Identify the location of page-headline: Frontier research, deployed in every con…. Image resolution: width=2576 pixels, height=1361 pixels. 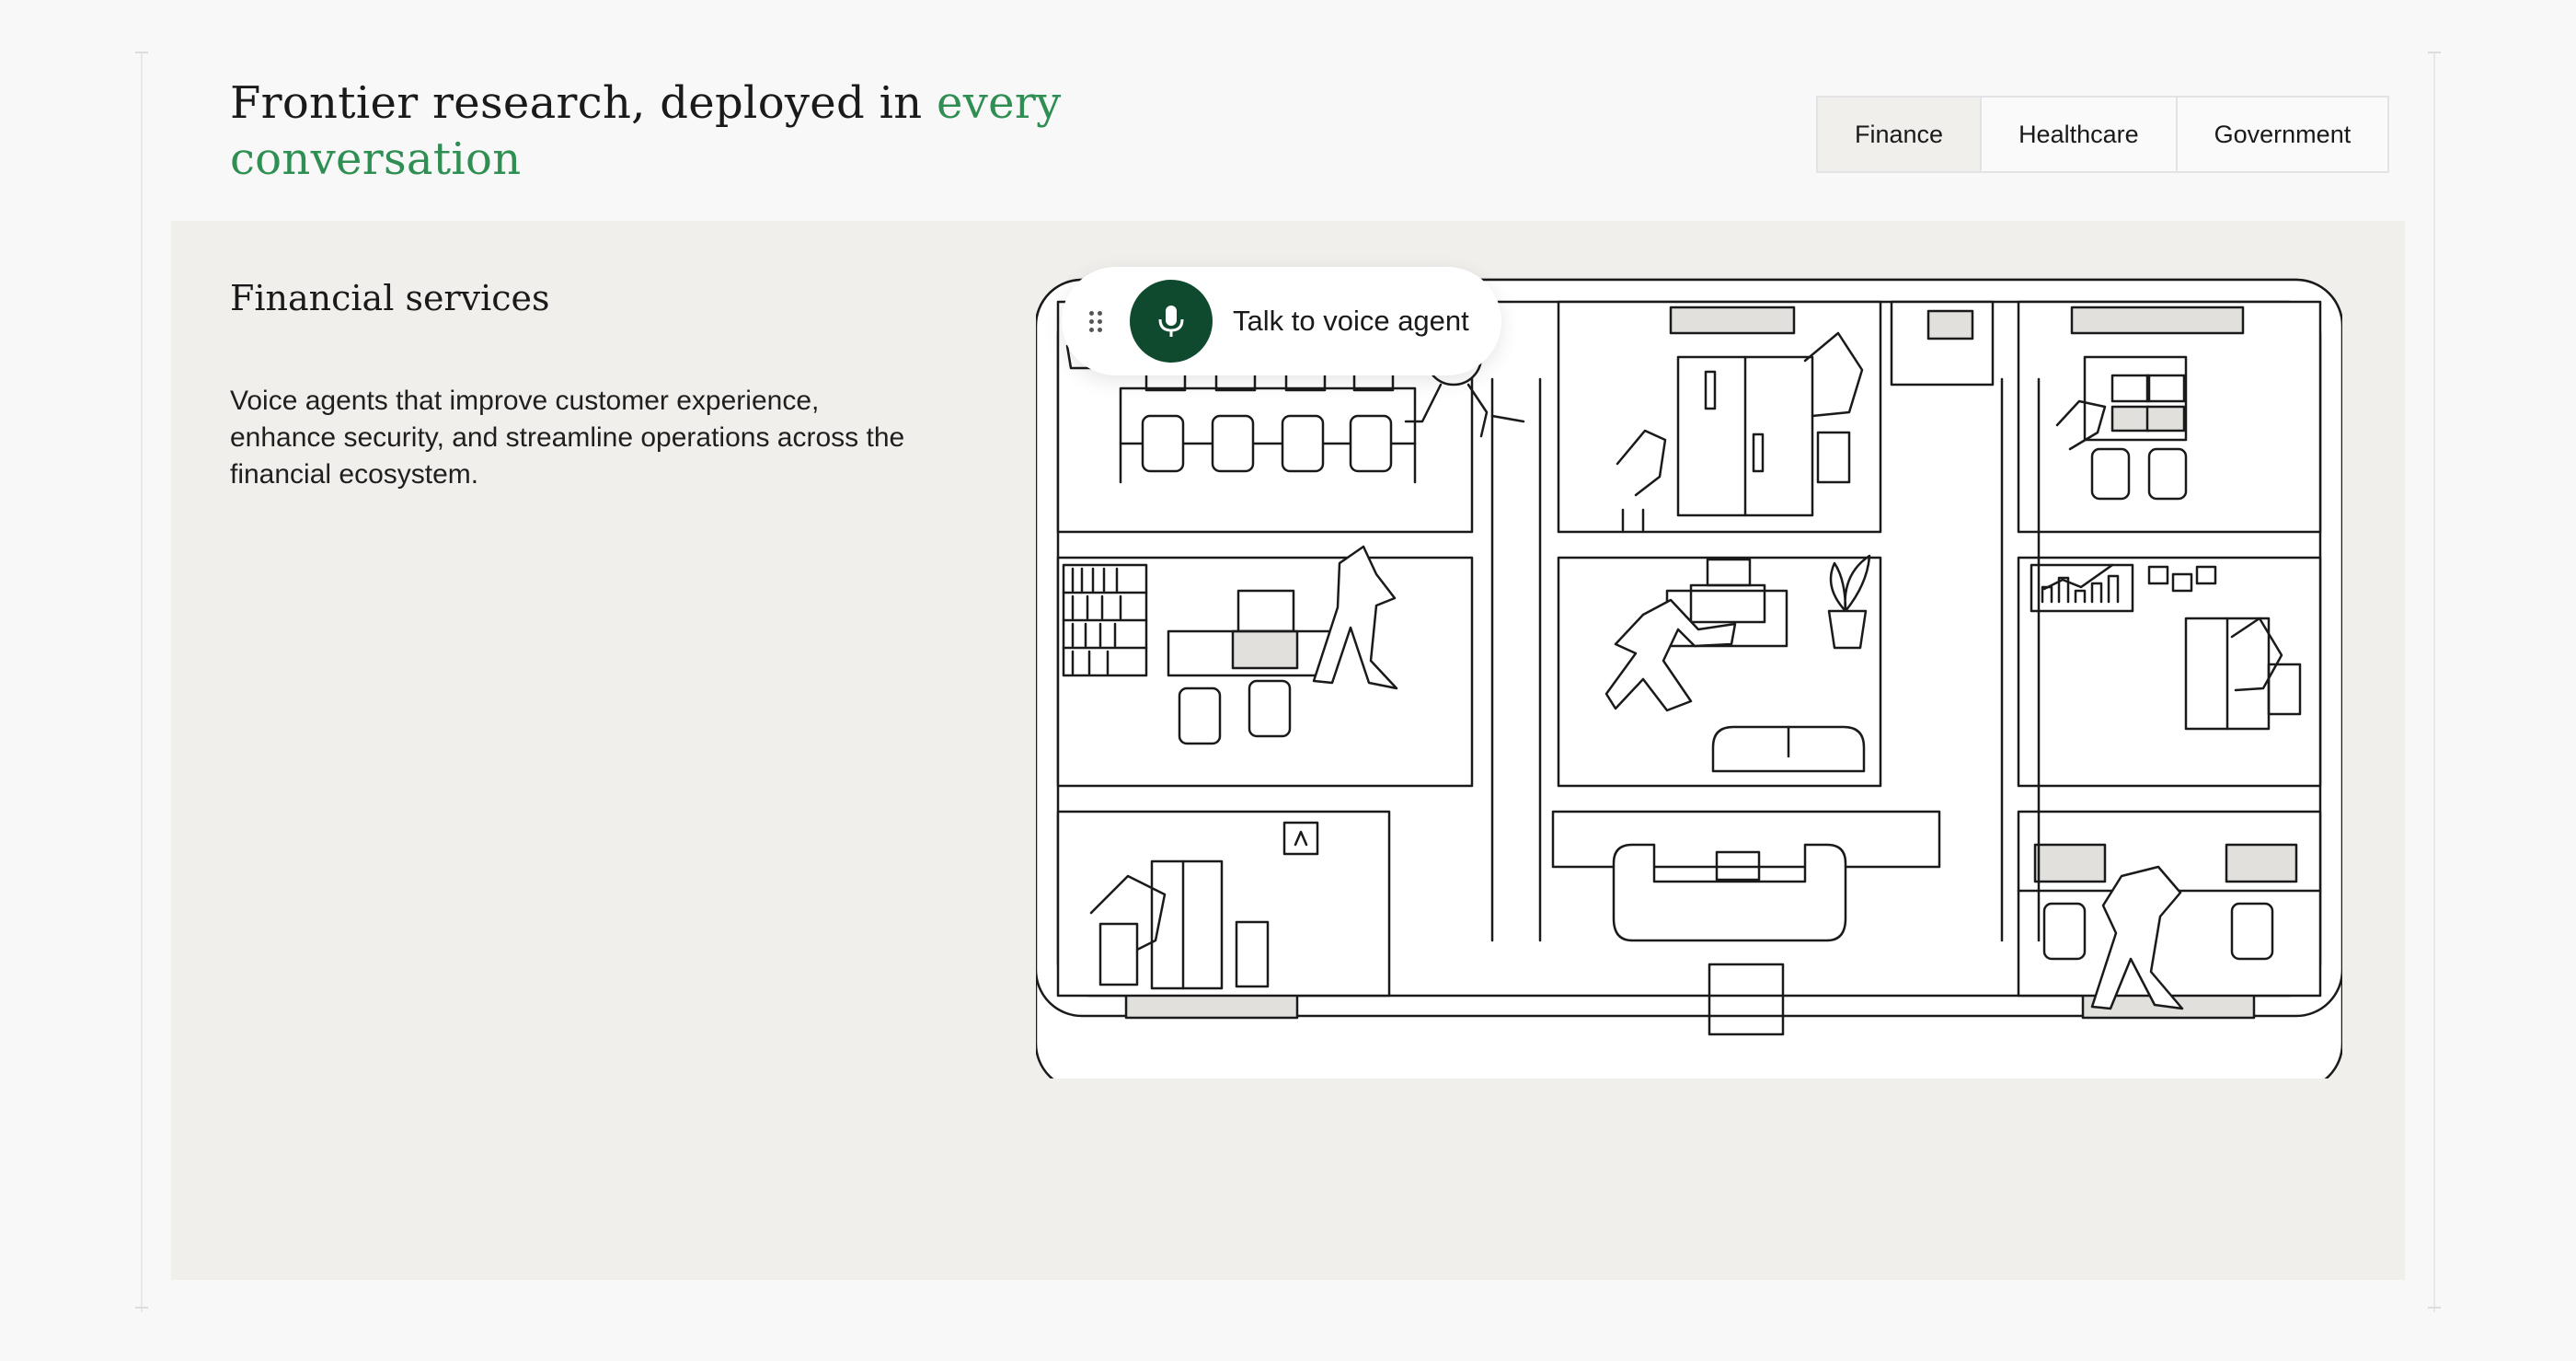
(690, 131).